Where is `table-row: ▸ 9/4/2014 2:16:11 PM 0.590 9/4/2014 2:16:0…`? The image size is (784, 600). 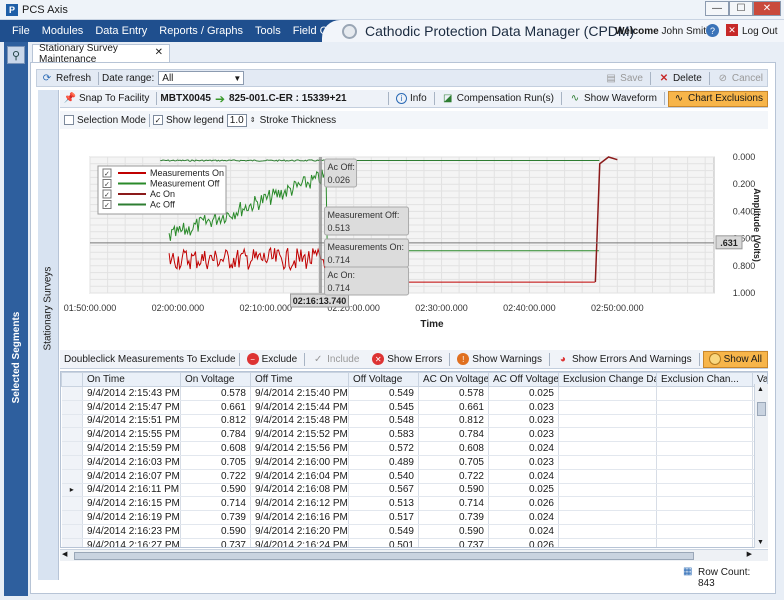
table-row: ▸ 9/4/2014 2:16:11 PM 0.590 9/4/2014 2:16:0… is located at coordinates (414, 490).